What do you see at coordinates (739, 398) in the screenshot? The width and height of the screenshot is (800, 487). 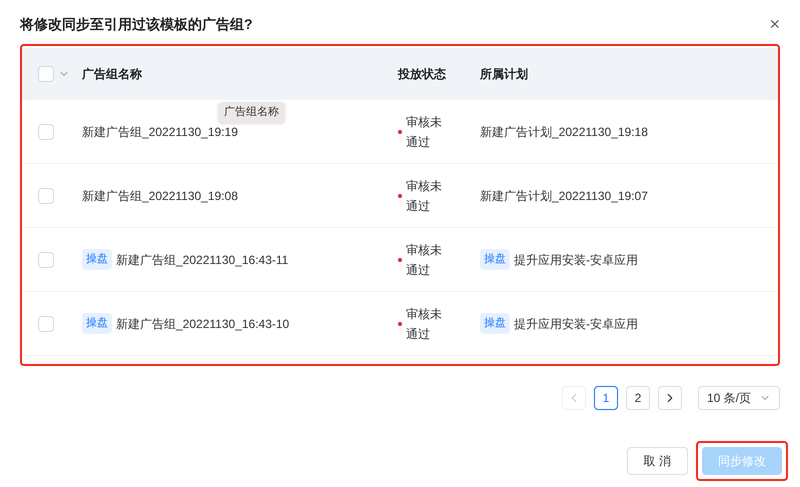 I see `page-size-select: 10 条/页` at bounding box center [739, 398].